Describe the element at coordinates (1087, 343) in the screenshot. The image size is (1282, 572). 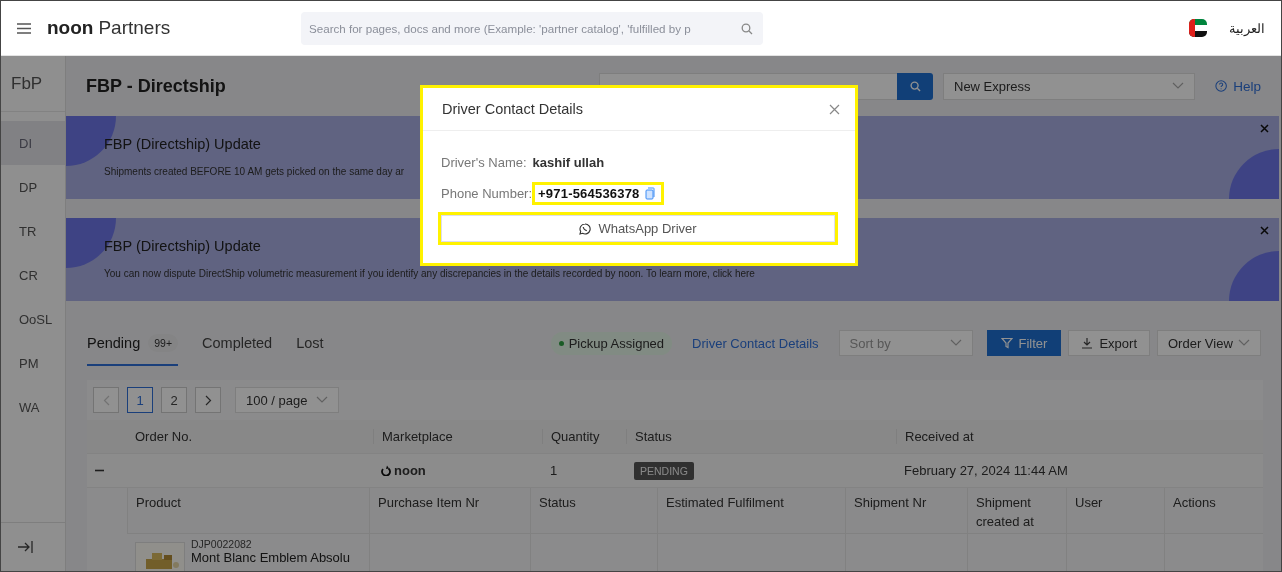
I see `download-icon` at that location.